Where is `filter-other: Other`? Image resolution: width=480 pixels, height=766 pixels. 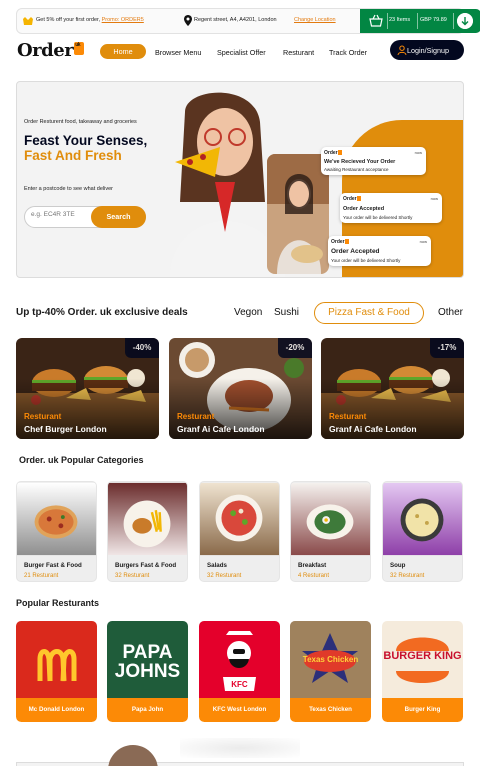 filter-other: Other is located at coordinates (450, 312).